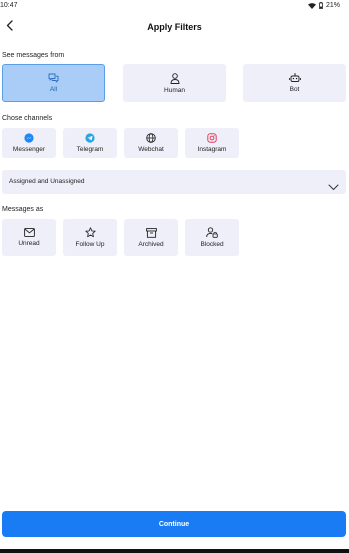 The image size is (349, 553). What do you see at coordinates (27, 118) in the screenshot?
I see `section-label-channels: Chose channels` at bounding box center [27, 118].